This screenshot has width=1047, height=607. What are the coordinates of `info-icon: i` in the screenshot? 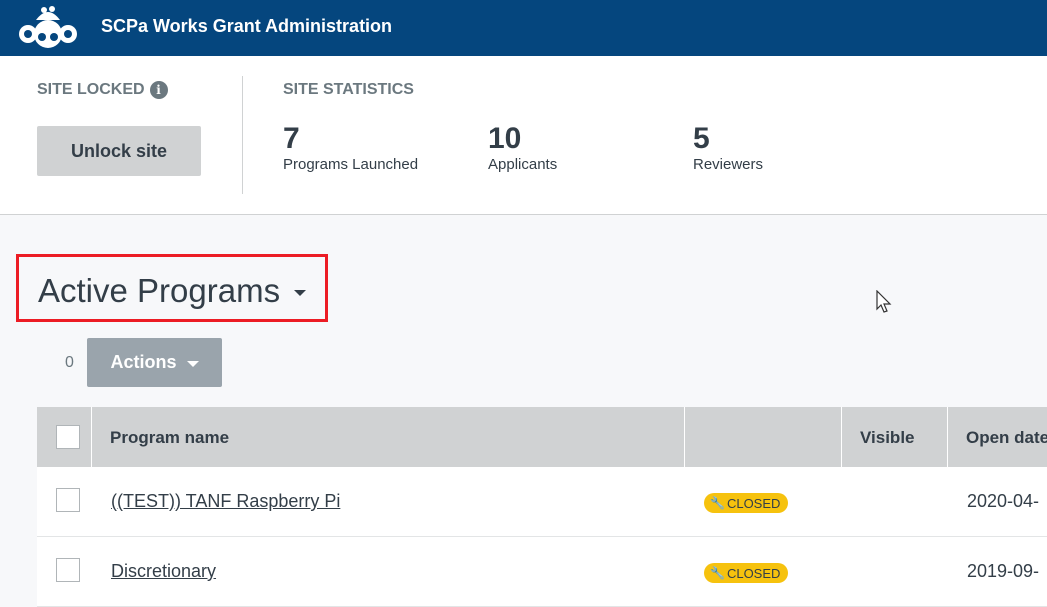 It's located at (158, 90).